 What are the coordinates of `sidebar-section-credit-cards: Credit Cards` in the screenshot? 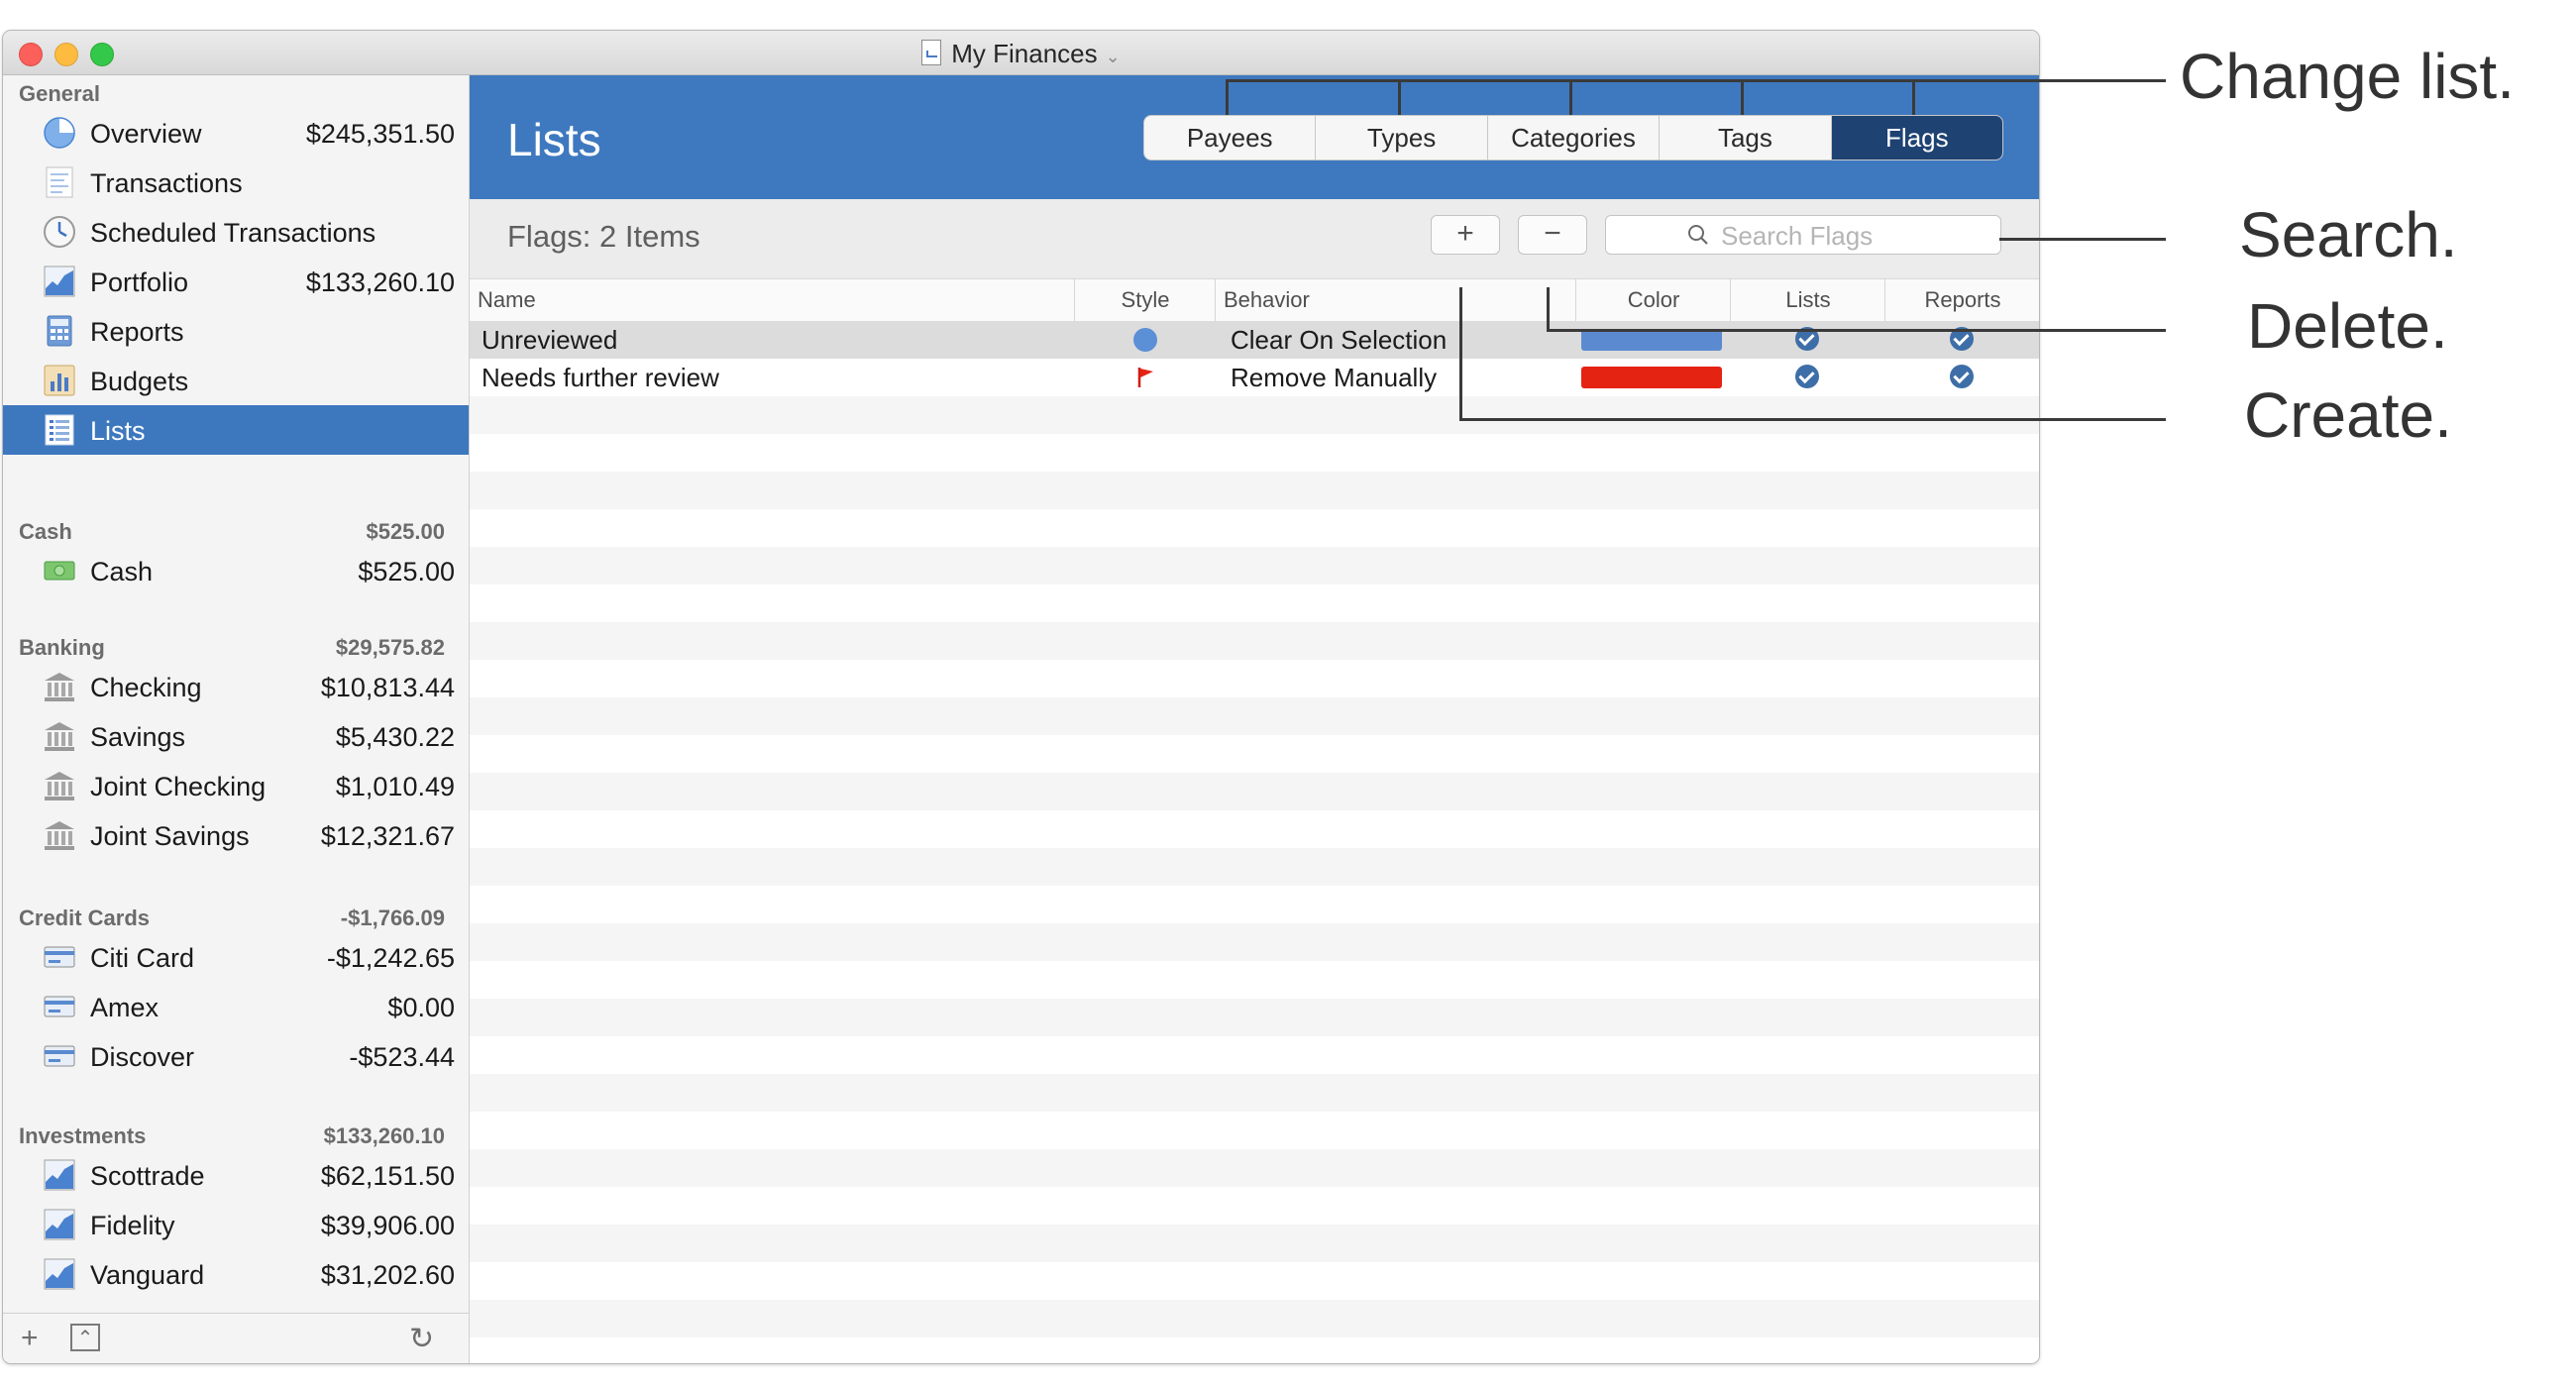 It's located at (85, 918).